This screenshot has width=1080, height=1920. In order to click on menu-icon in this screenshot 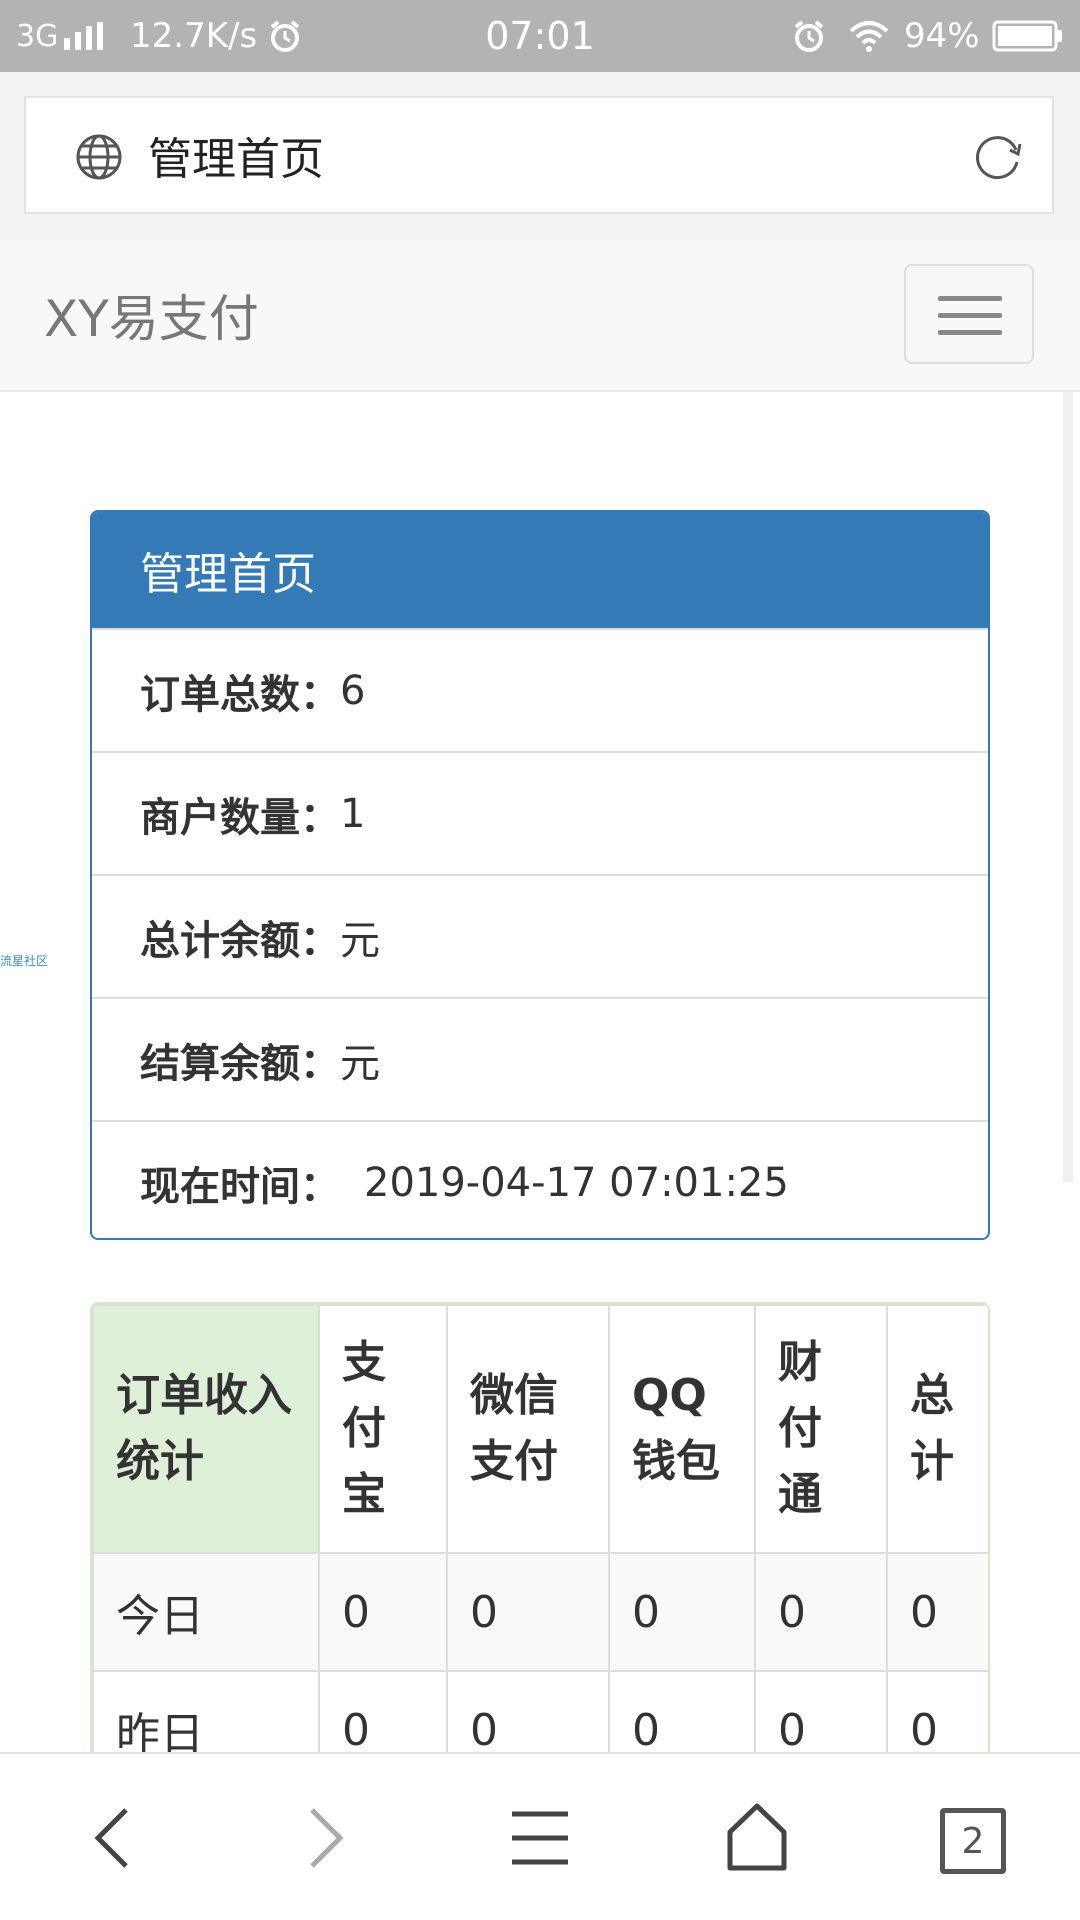, I will do `click(540, 1840)`.